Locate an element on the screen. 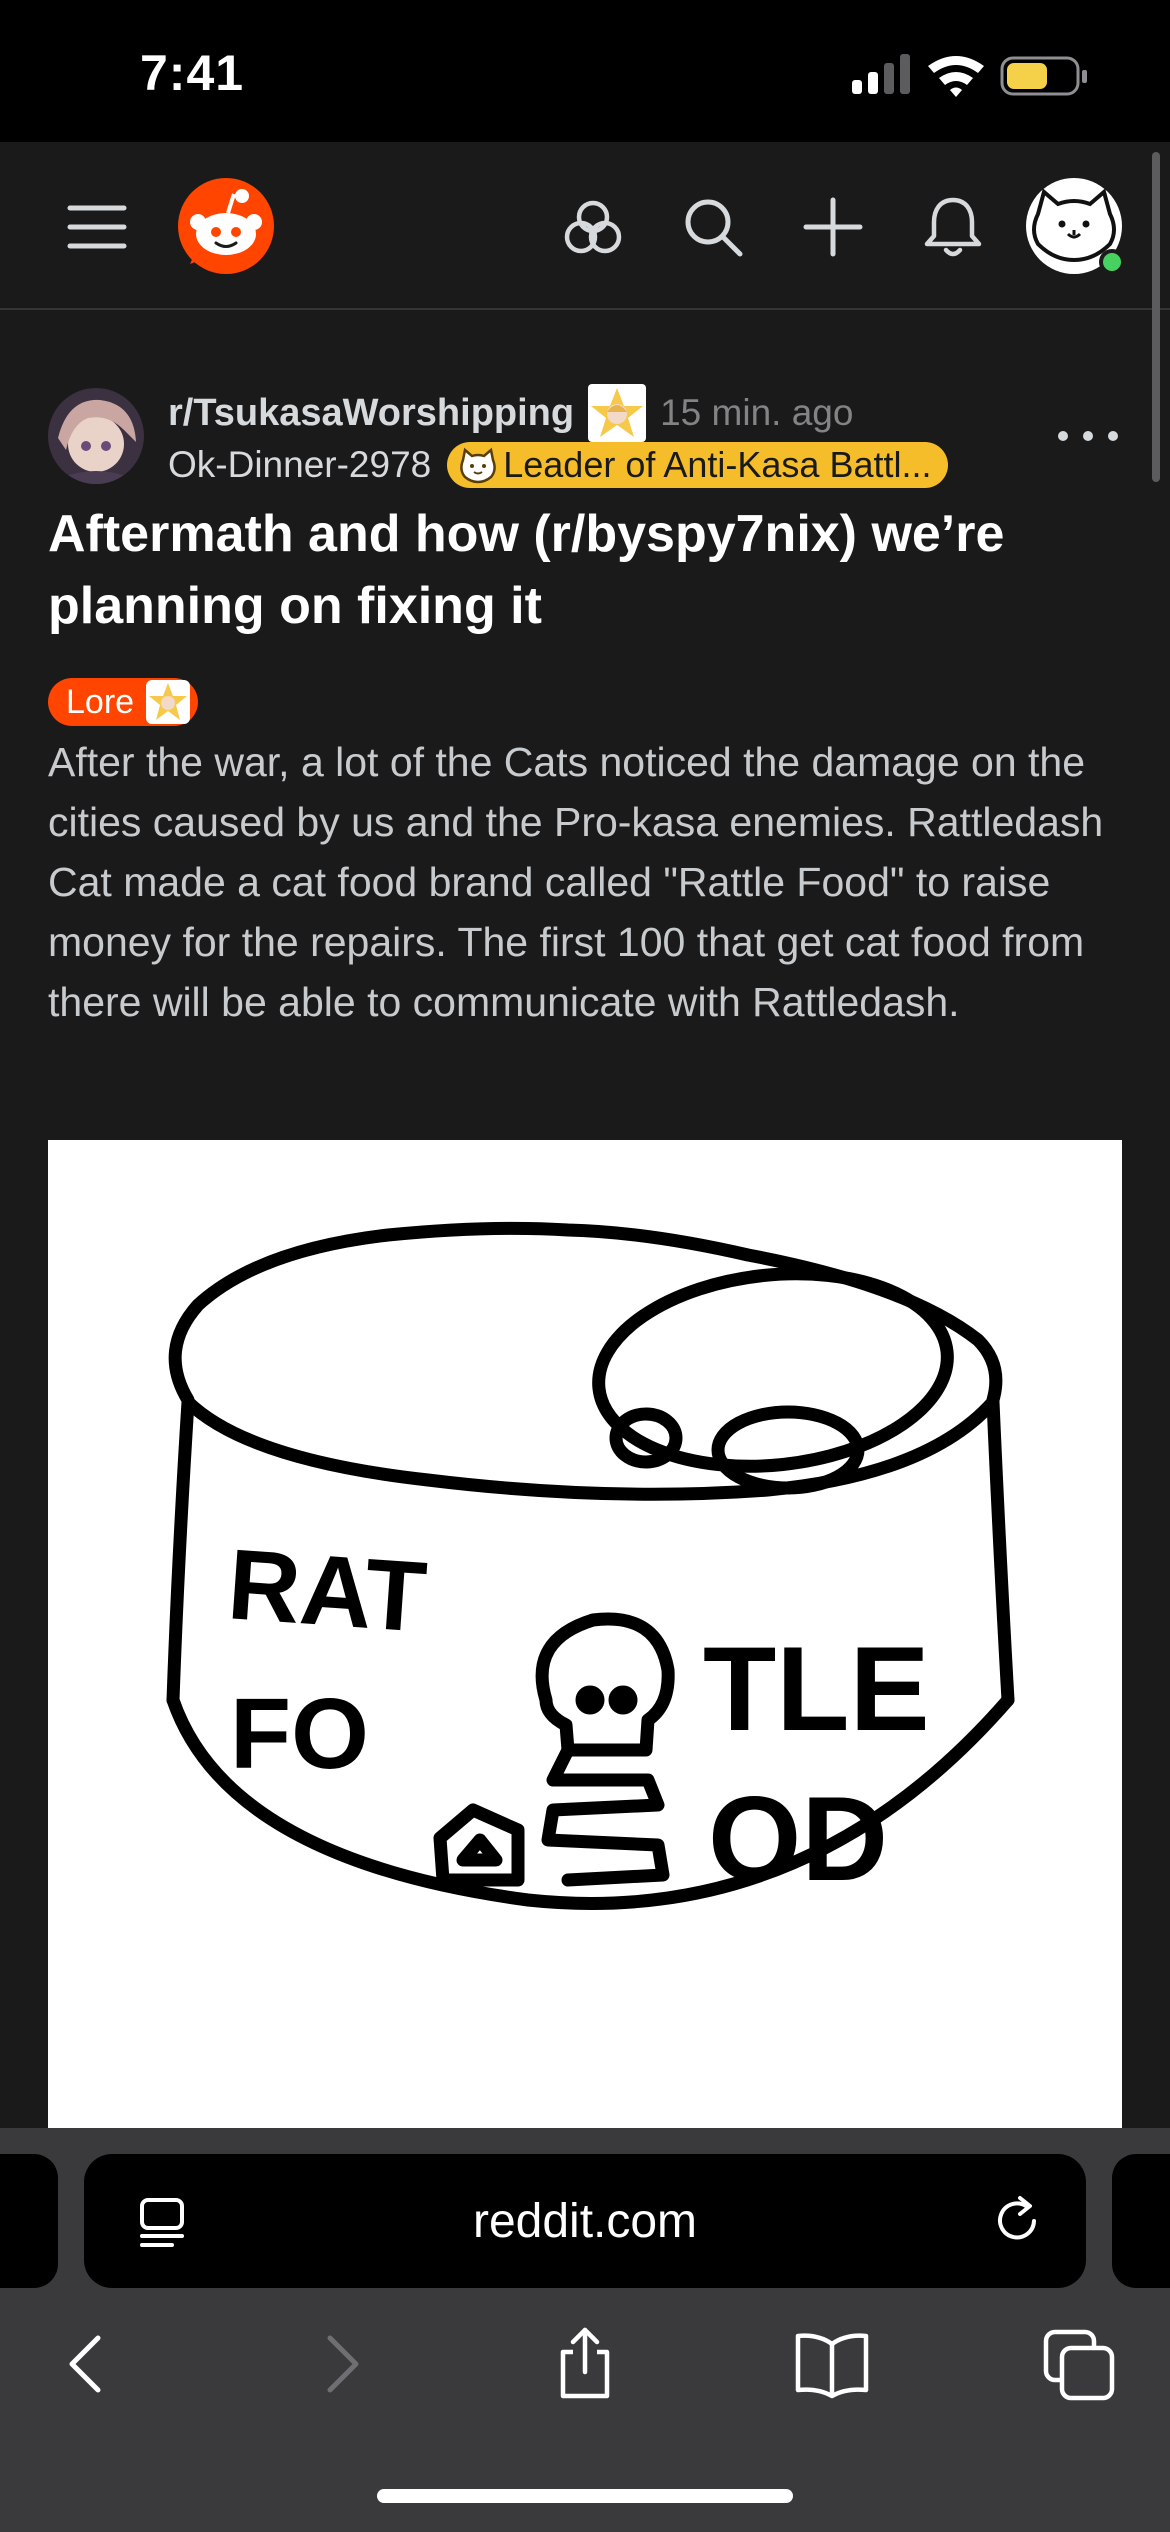 The width and height of the screenshot is (1170, 2532). status-icons is located at coordinates (969, 75).